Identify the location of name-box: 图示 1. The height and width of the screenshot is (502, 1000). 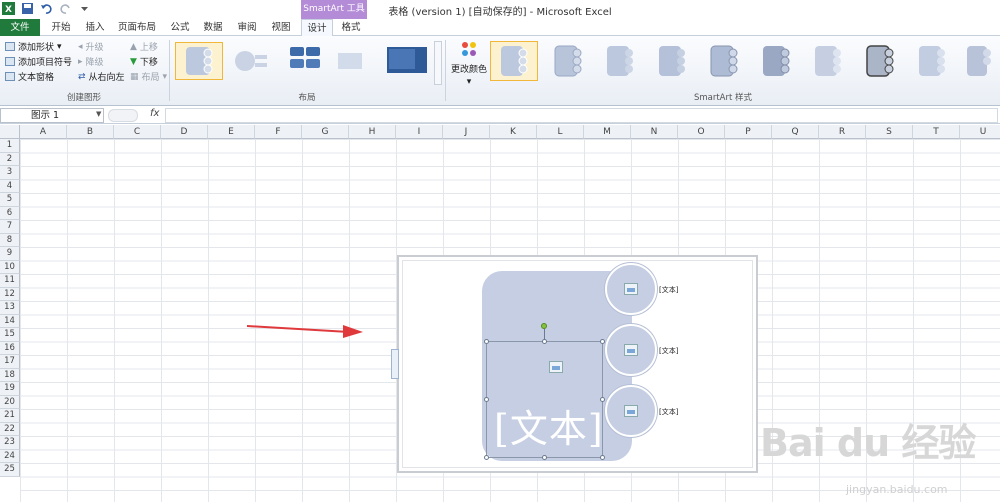
(52, 115).